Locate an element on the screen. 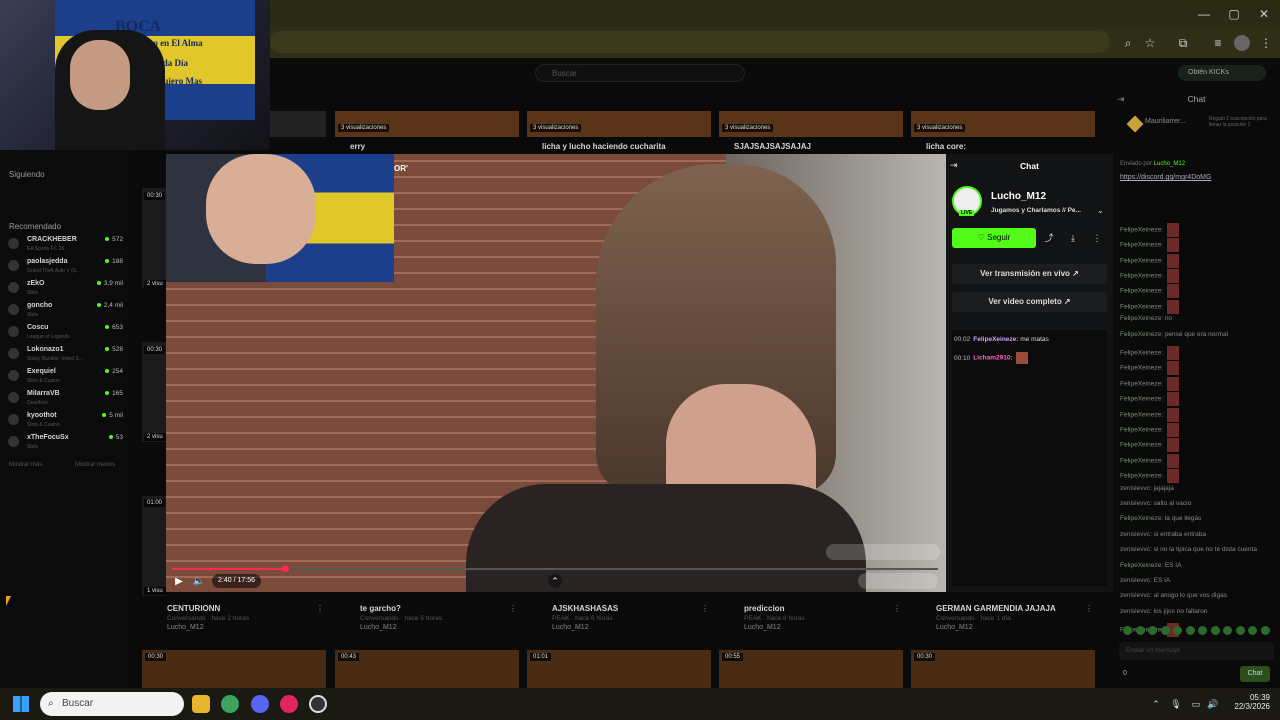 The image size is (1280, 720). sidebar-channel: CRACKHEBER EA Sports FC 26 572 is located at coordinates (65, 247).